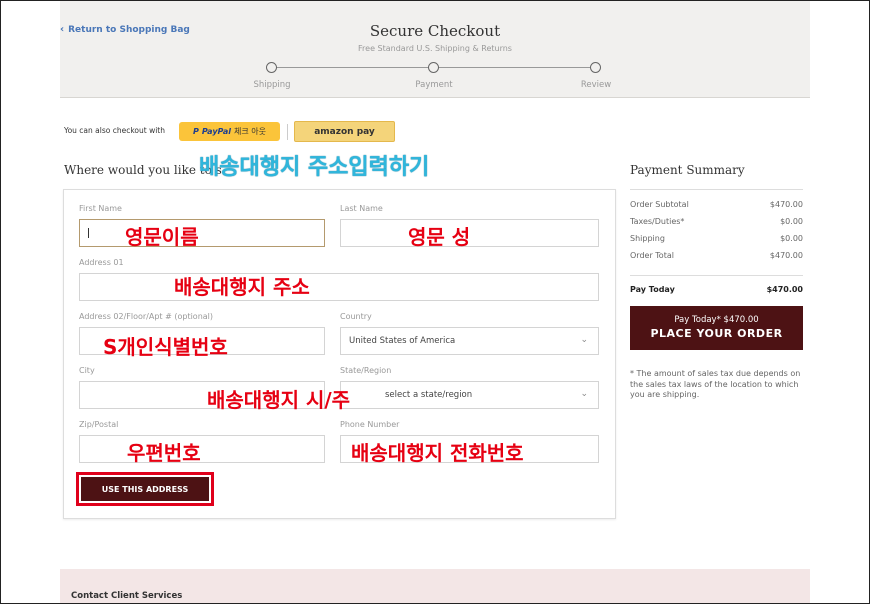 The image size is (870, 604). What do you see at coordinates (657, 221) in the screenshot?
I see `summary-row-label: Taxes/Duties*` at bounding box center [657, 221].